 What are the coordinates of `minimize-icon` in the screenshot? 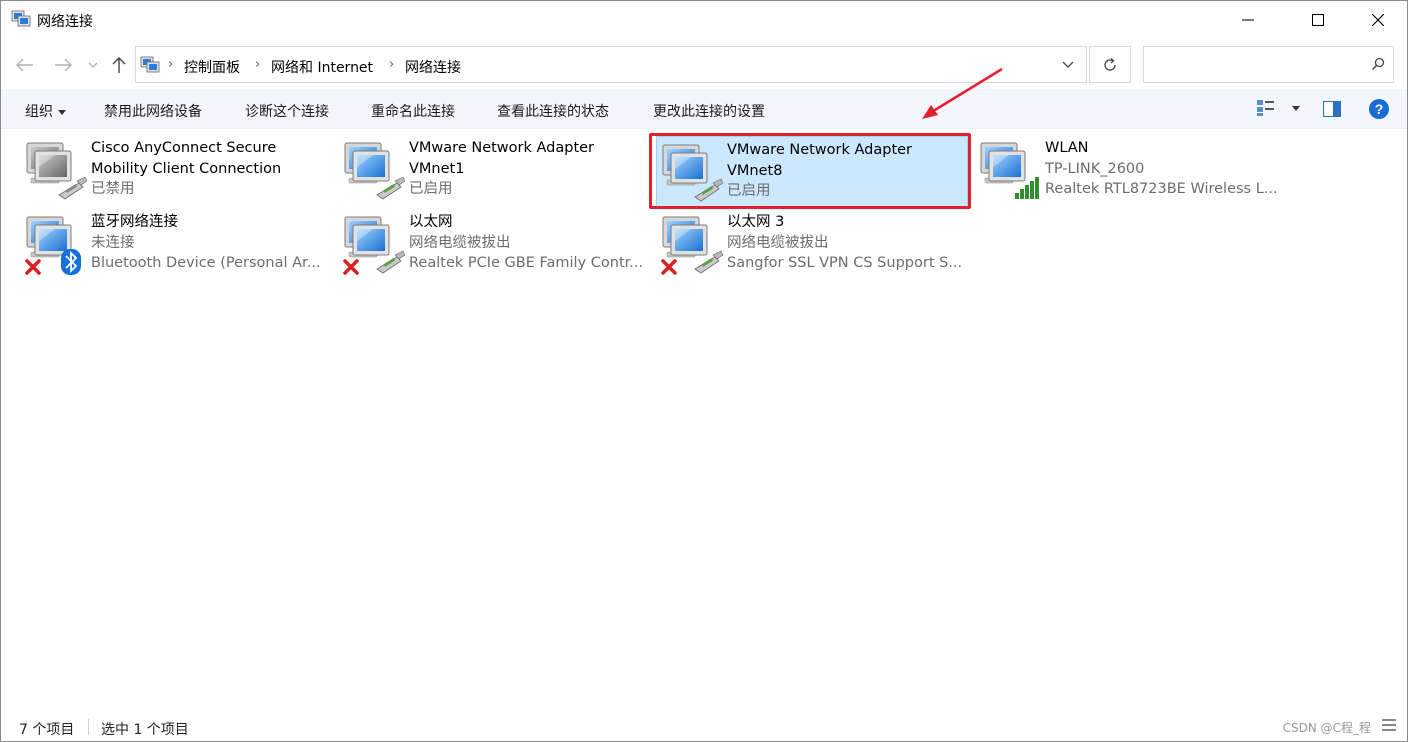 It's located at (1248, 20).